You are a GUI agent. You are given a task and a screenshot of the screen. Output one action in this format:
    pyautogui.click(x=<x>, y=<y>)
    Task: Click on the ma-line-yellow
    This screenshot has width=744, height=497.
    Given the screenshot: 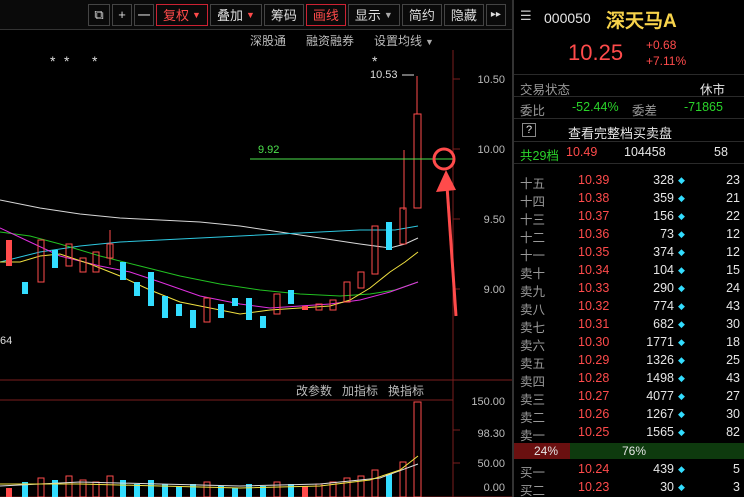 What is the action you would take?
    pyautogui.click(x=209, y=283)
    